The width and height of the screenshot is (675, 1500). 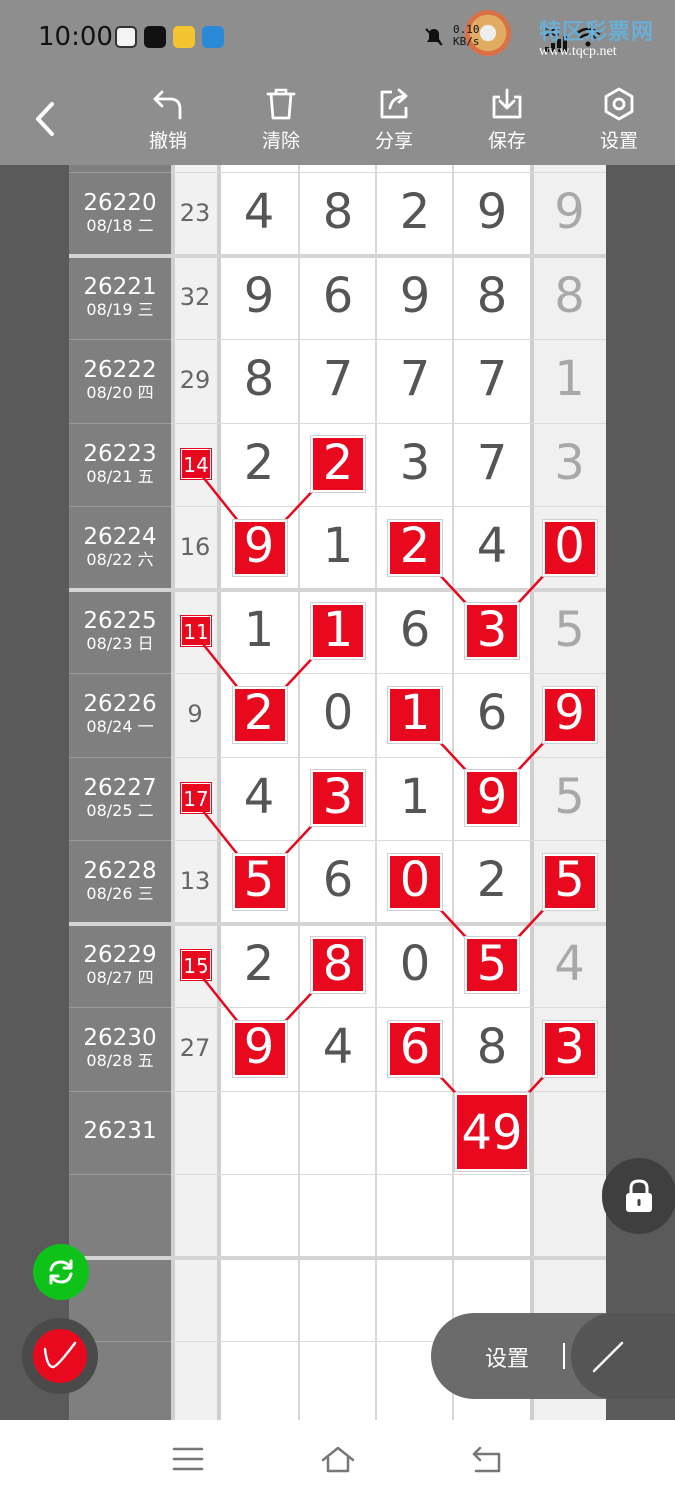 I want to click on status-bar: 10:00 0.10 KB/s 5G 特区彩票网 www.tqcp.net, so click(x=337, y=36).